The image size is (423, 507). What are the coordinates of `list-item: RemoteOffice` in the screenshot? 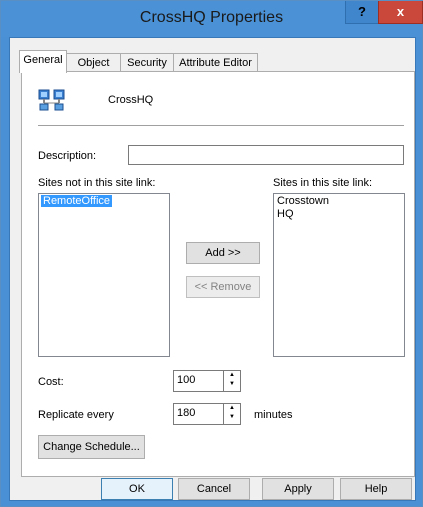 It's located at (104, 201).